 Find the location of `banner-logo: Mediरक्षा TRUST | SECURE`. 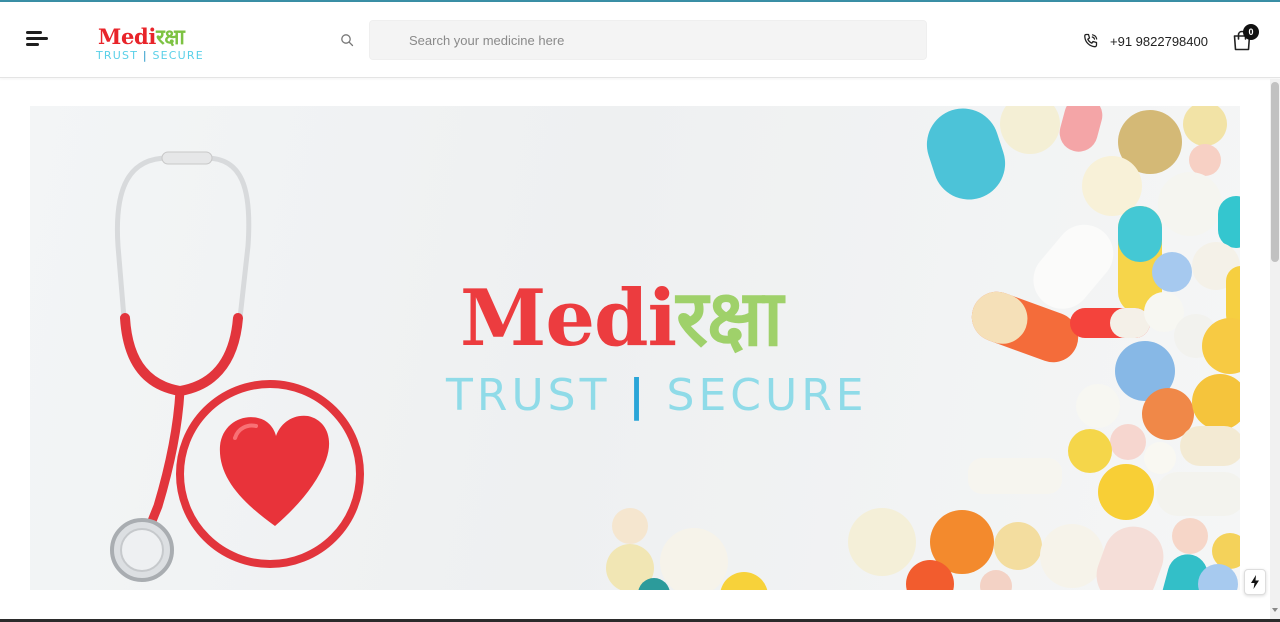

banner-logo: Mediरक्षा TRUST | SECURE is located at coordinates (656, 349).